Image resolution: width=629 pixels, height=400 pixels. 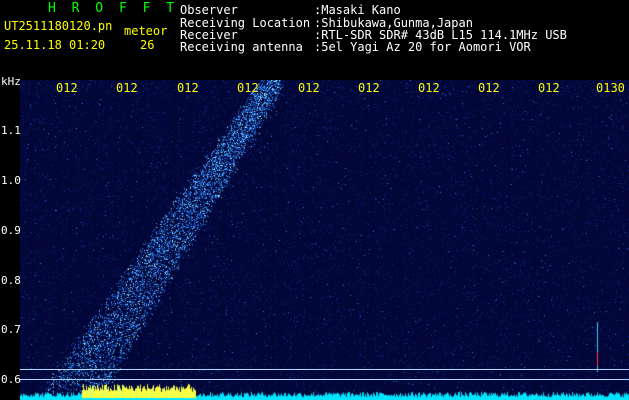 What do you see at coordinates (11, 81) in the screenshot?
I see `y-axis-unit: kHz` at bounding box center [11, 81].